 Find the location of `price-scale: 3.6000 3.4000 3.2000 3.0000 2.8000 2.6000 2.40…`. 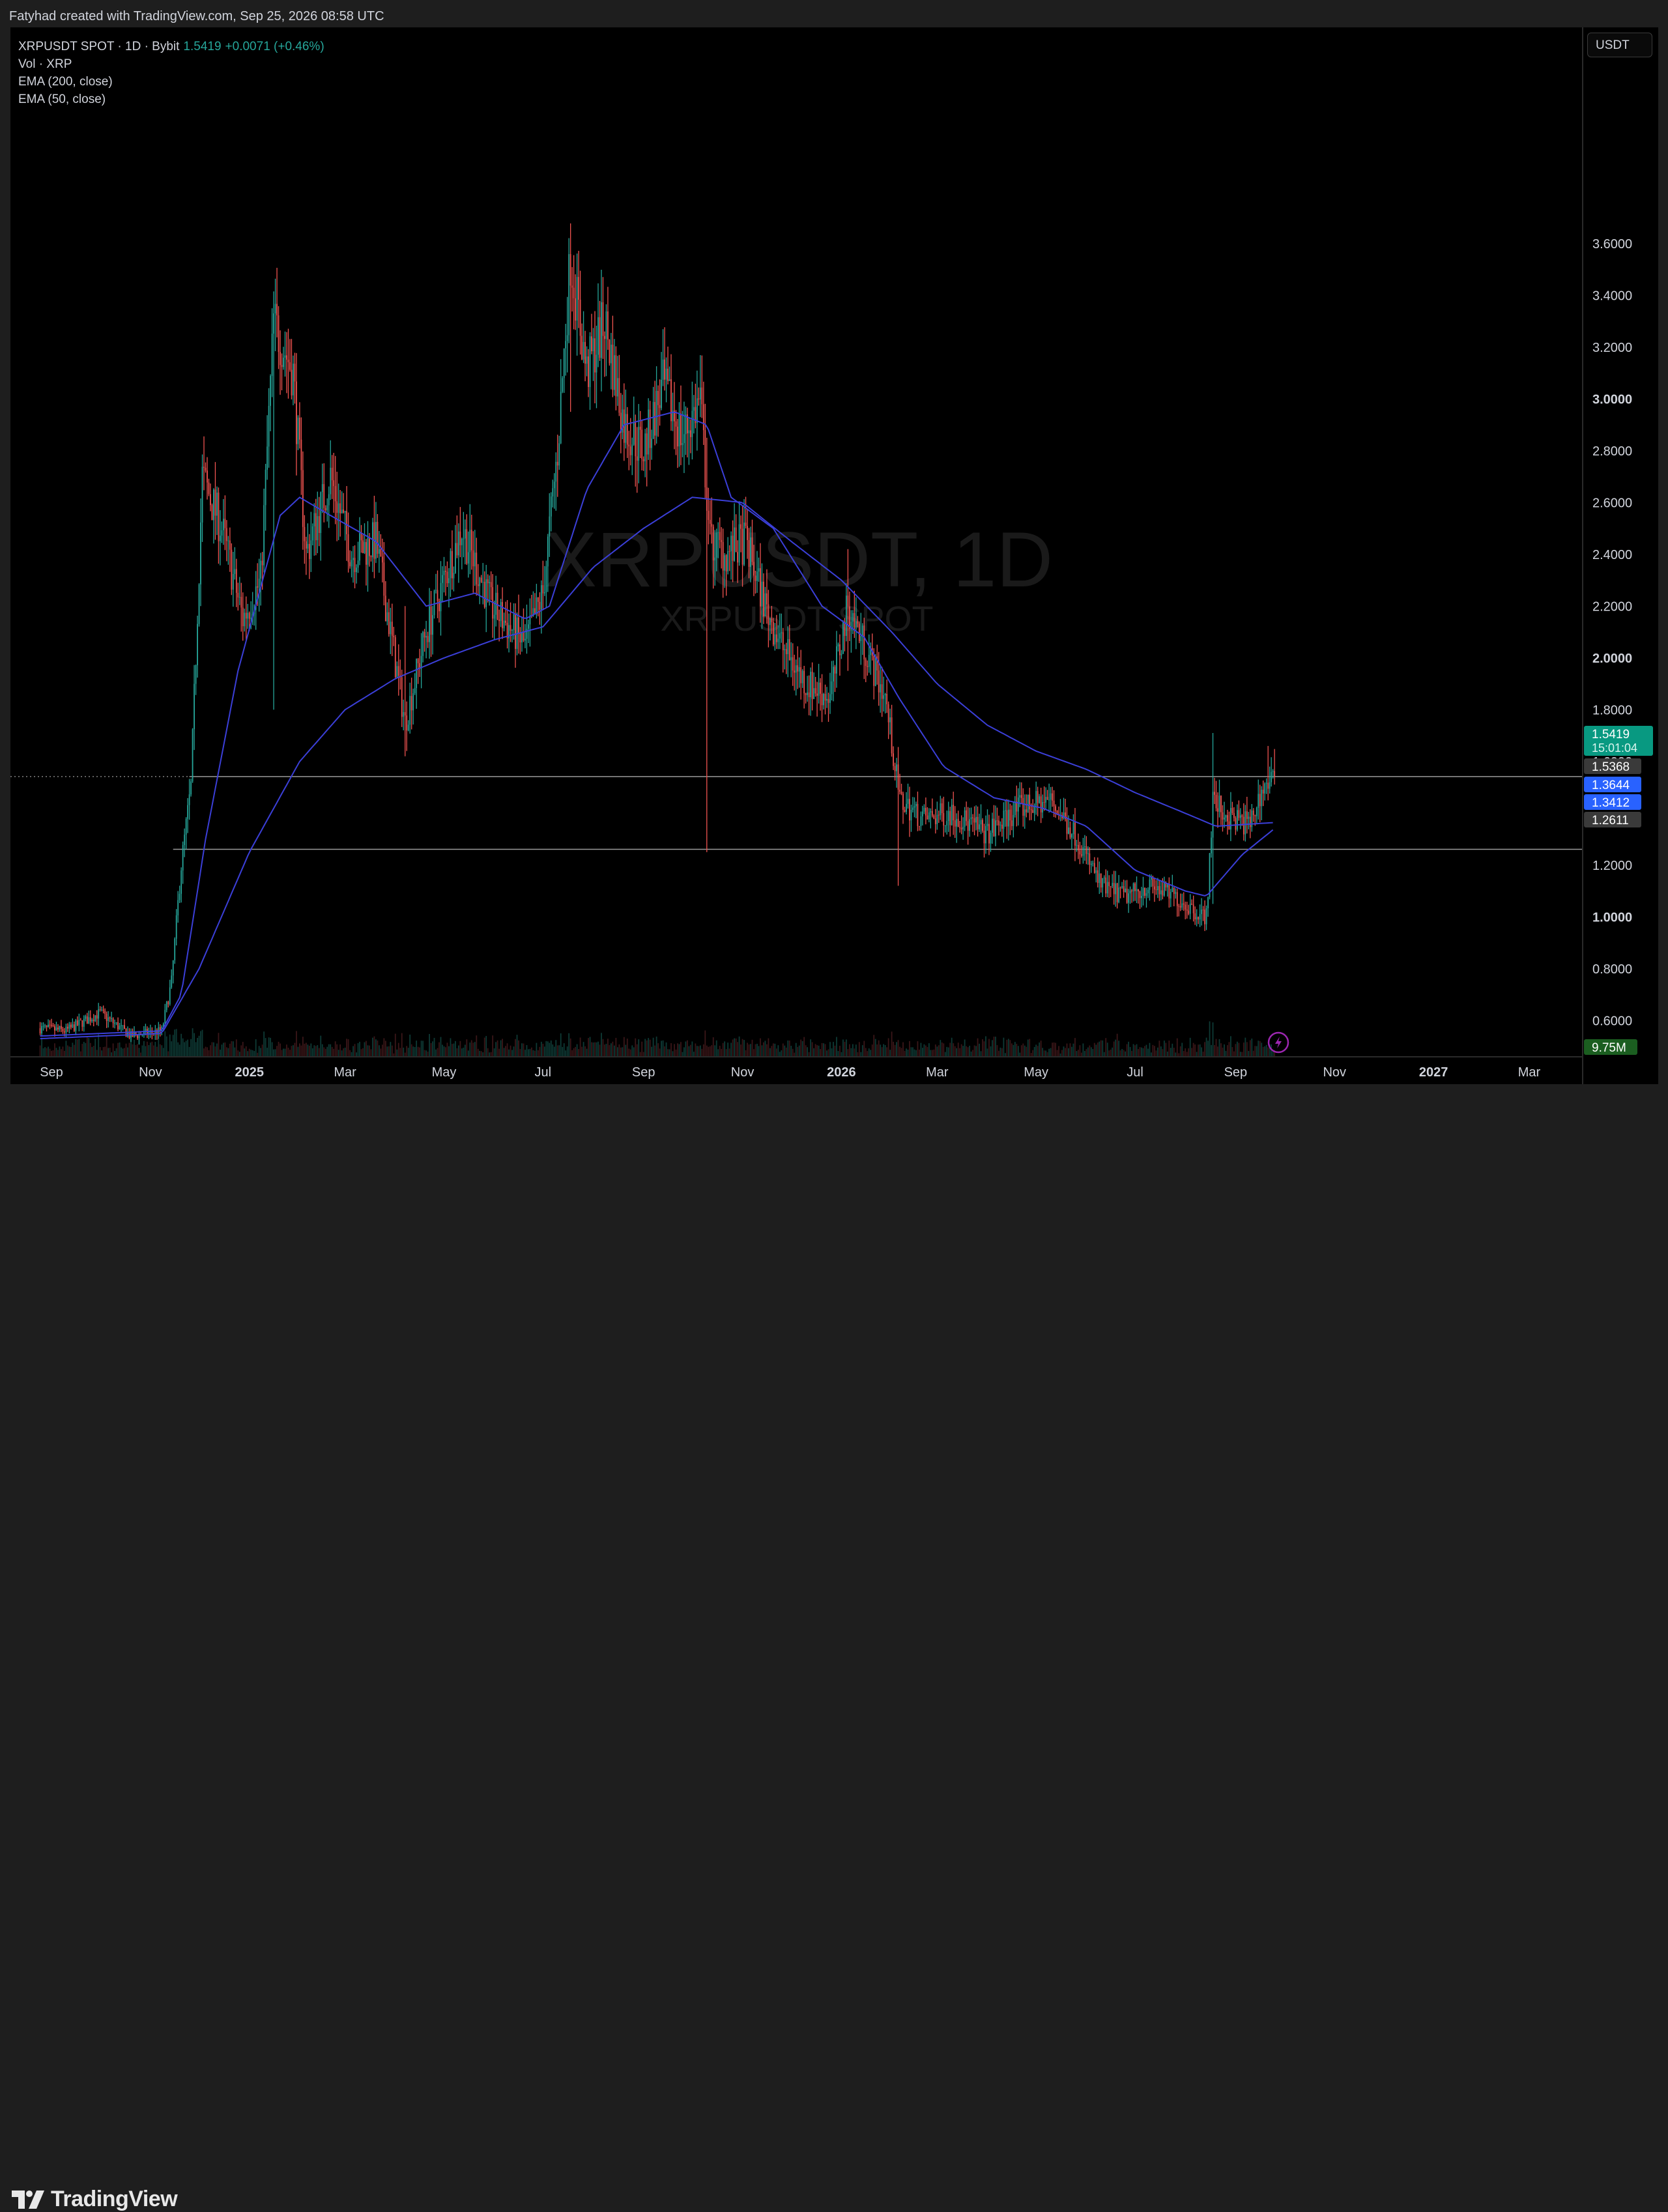

price-scale: 3.6000 3.4000 3.2000 3.0000 2.8000 2.6000 2.40… is located at coordinates (1612, 633).